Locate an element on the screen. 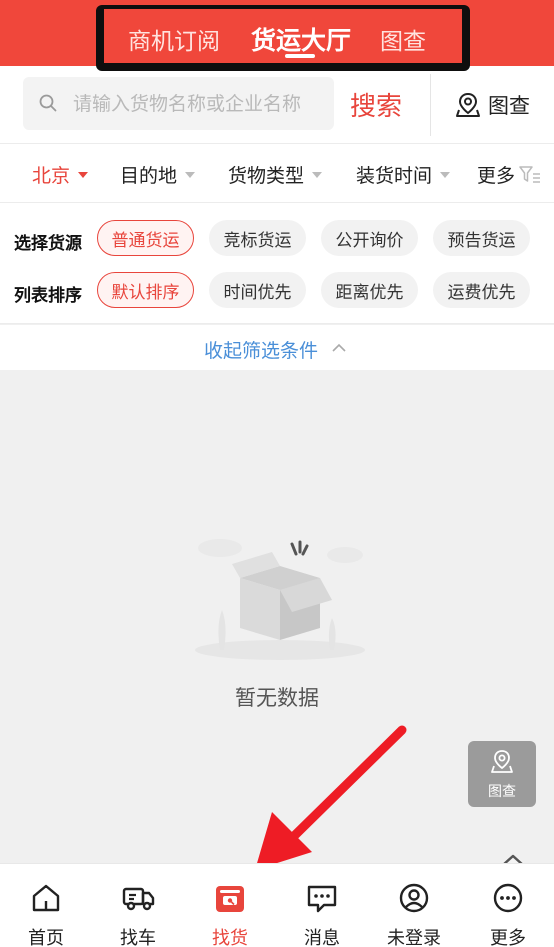 The image size is (554, 947). filter-origin-city: 北京 is located at coordinates (60, 174).